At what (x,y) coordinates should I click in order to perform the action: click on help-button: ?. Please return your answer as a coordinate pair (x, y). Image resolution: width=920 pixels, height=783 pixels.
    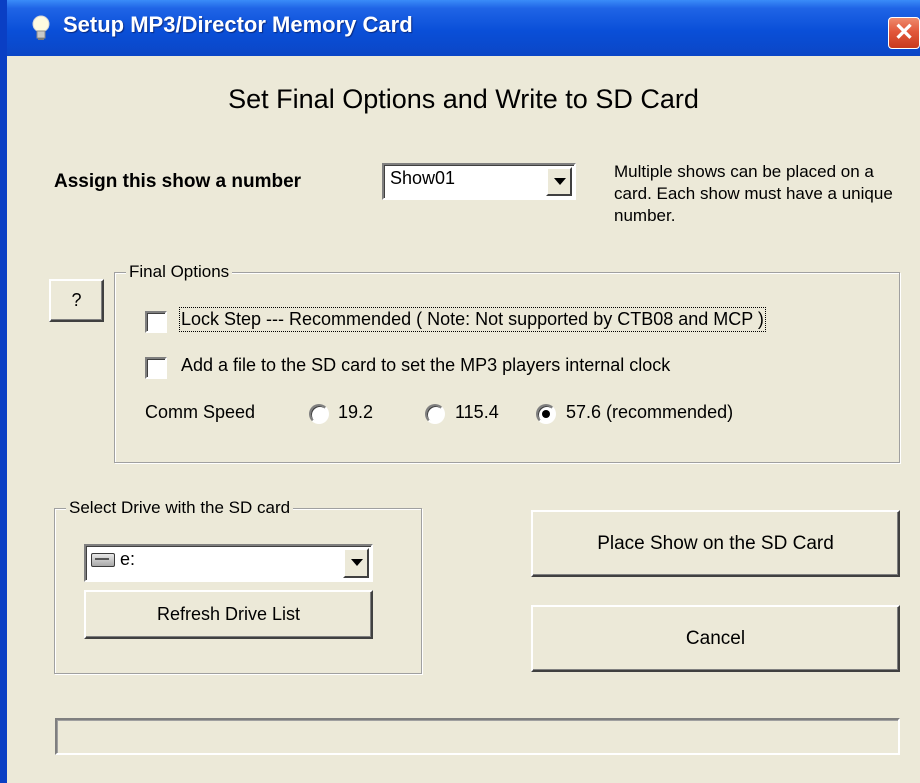
    Looking at the image, I should click on (76, 300).